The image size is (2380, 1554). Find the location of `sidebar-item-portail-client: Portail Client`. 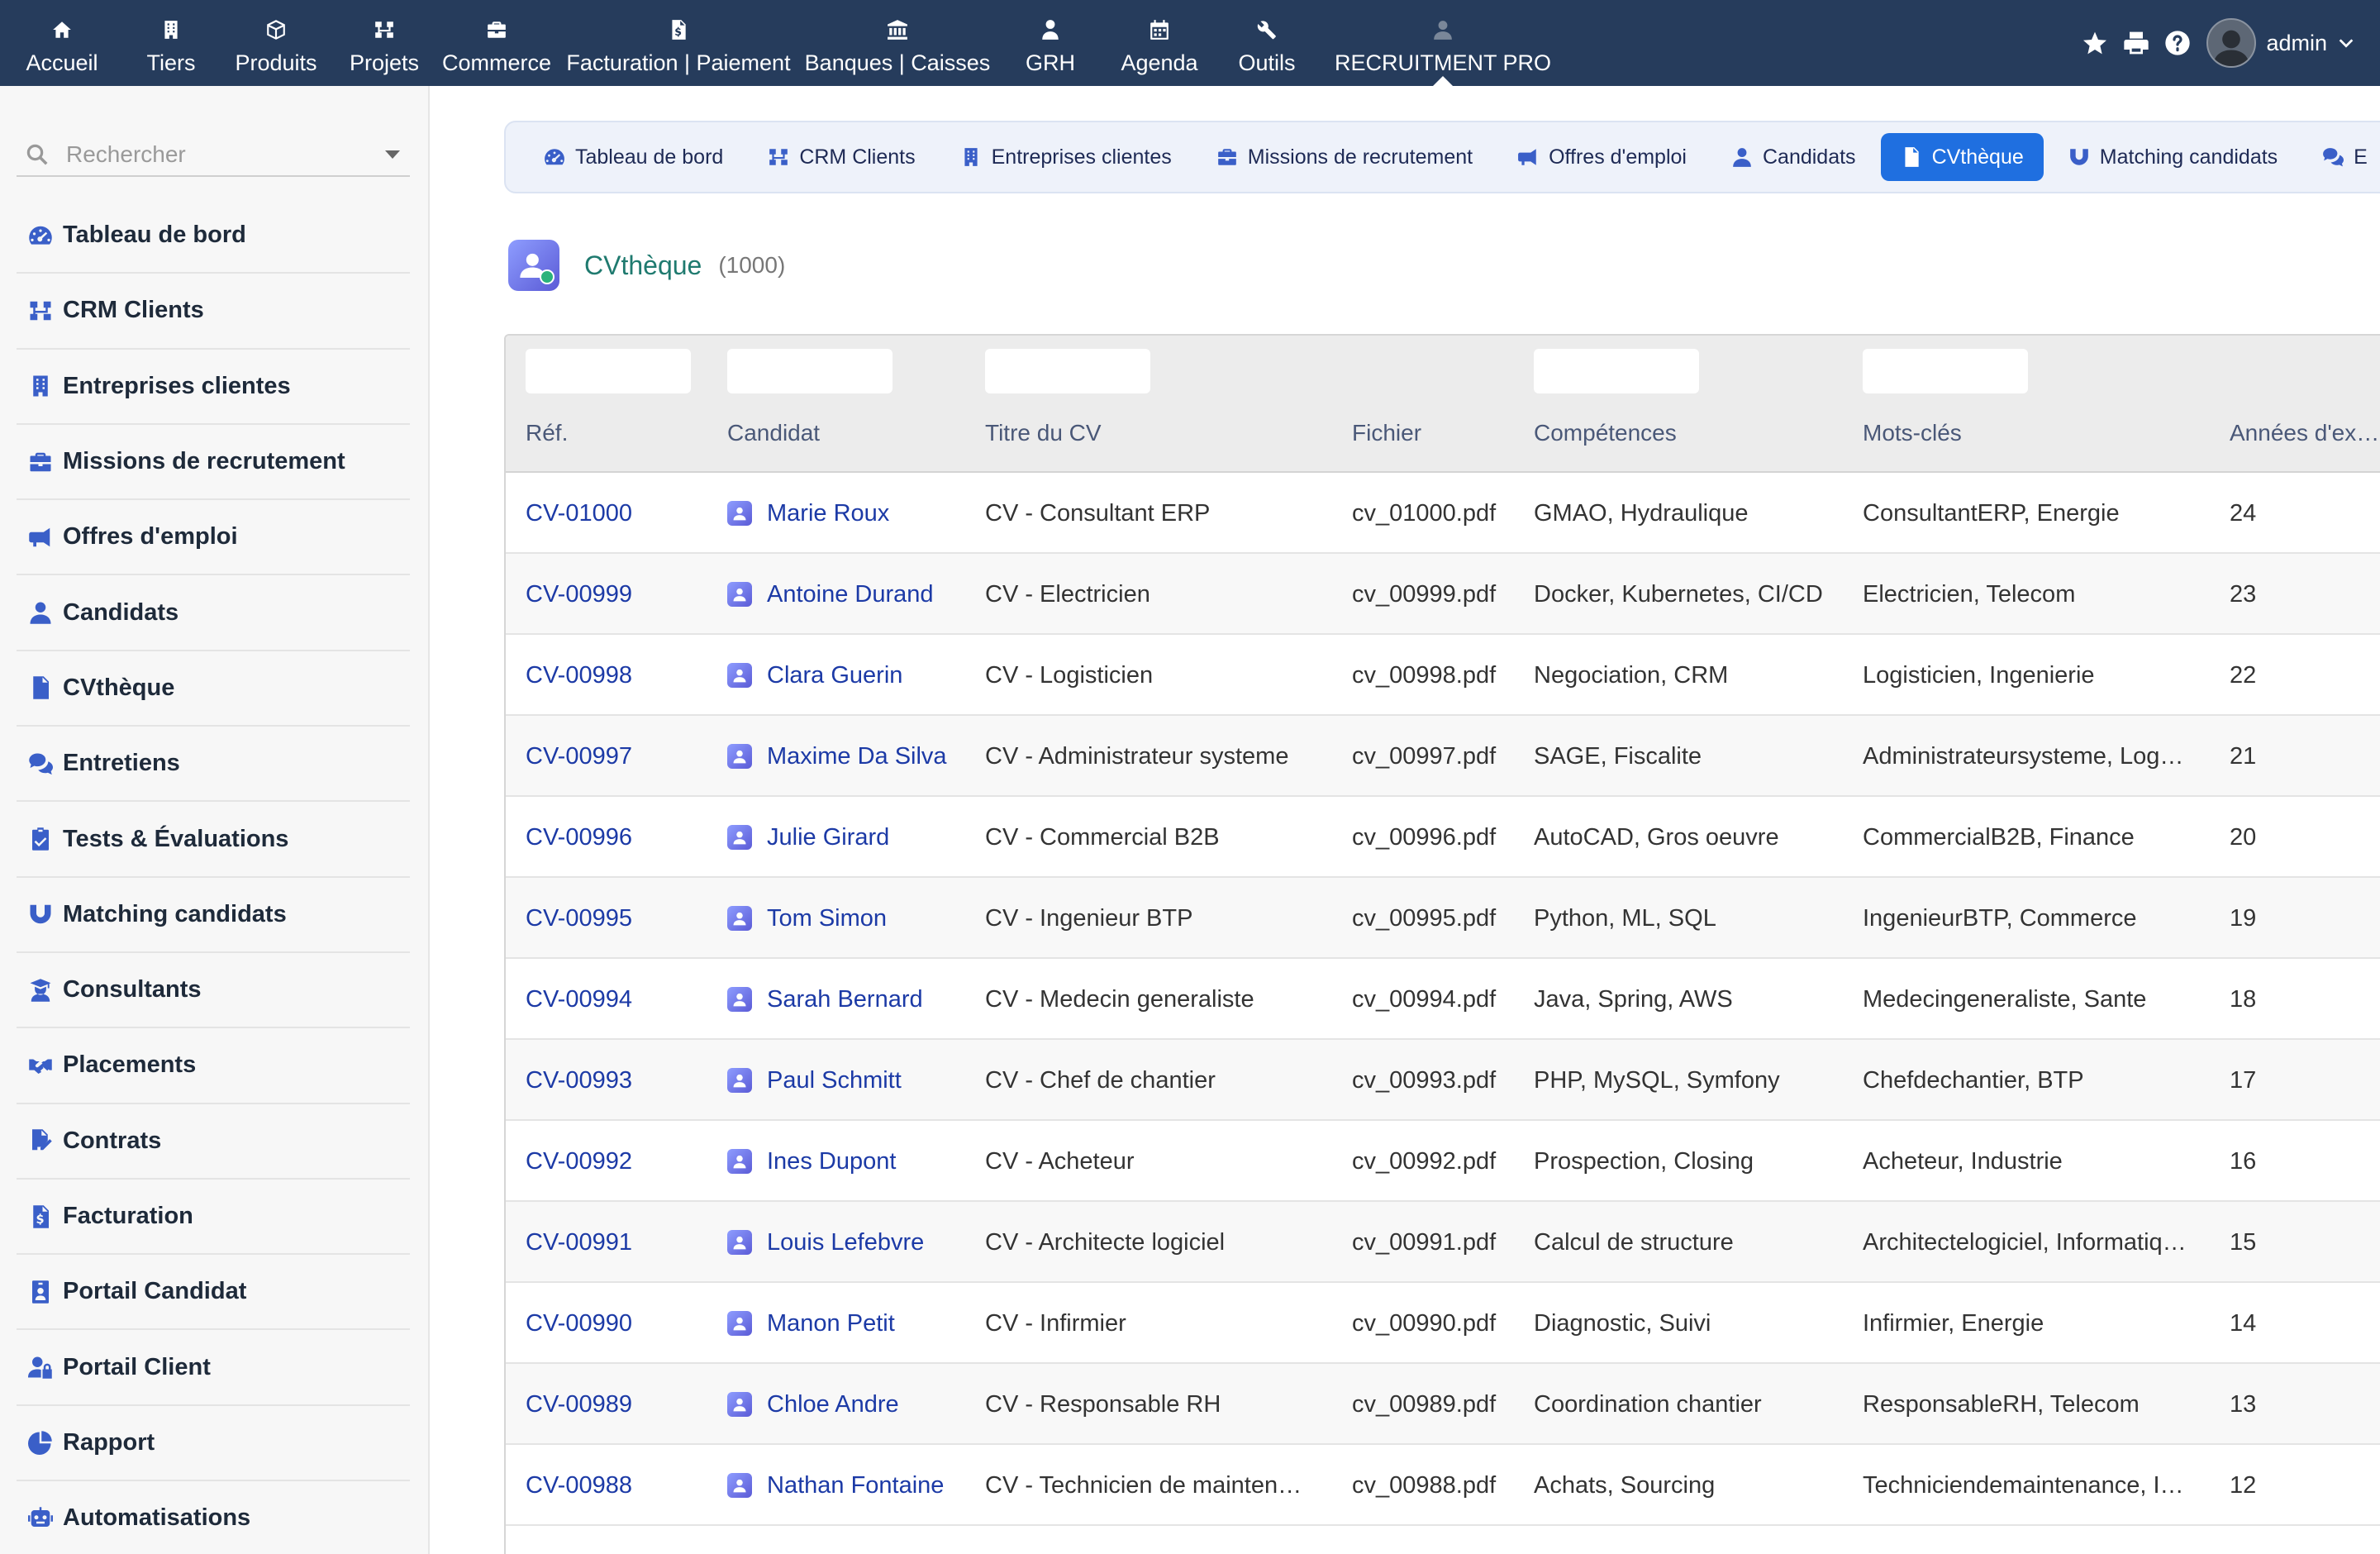

sidebar-item-portail-client: Portail Client is located at coordinates (213, 1368).